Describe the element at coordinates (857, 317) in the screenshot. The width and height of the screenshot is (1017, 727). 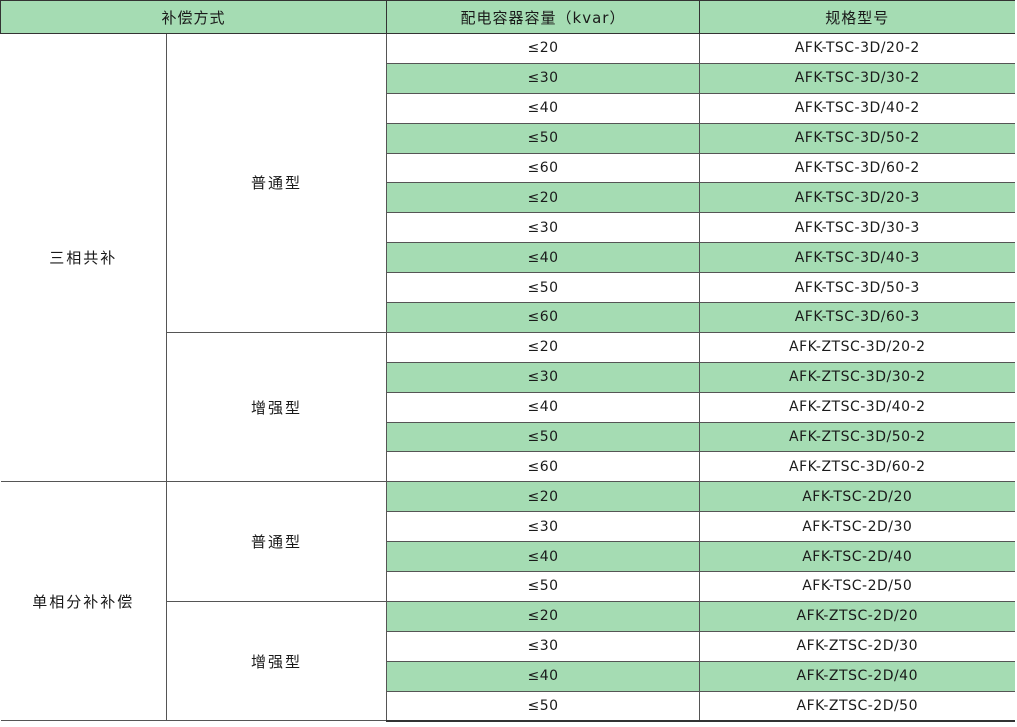
I see `model-cell: AFK-TSC-3D/60-3` at that location.